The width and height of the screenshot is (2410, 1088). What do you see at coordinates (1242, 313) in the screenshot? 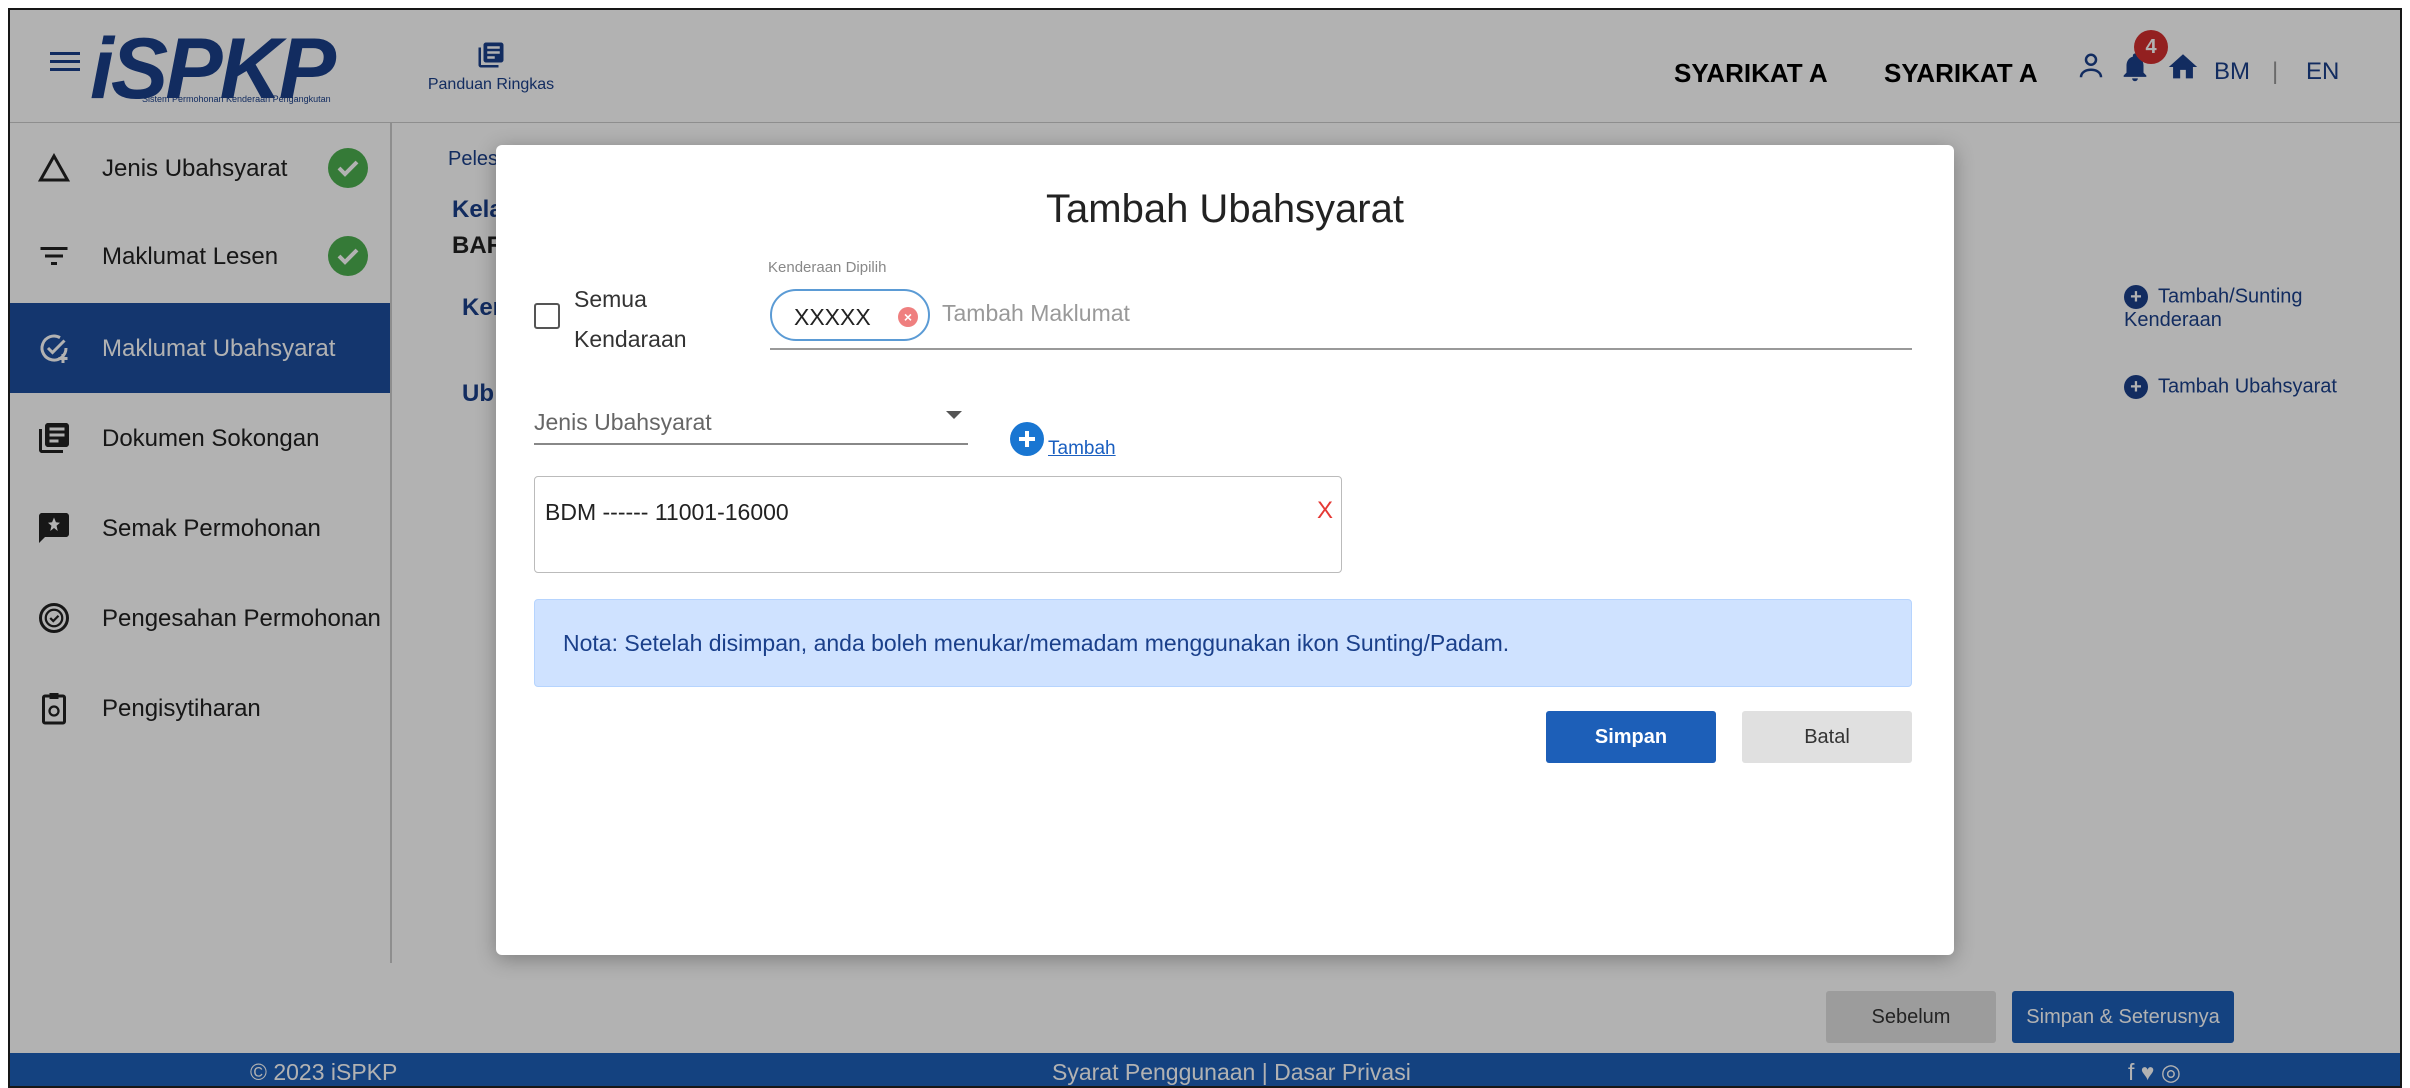
I see `add-info-input` at bounding box center [1242, 313].